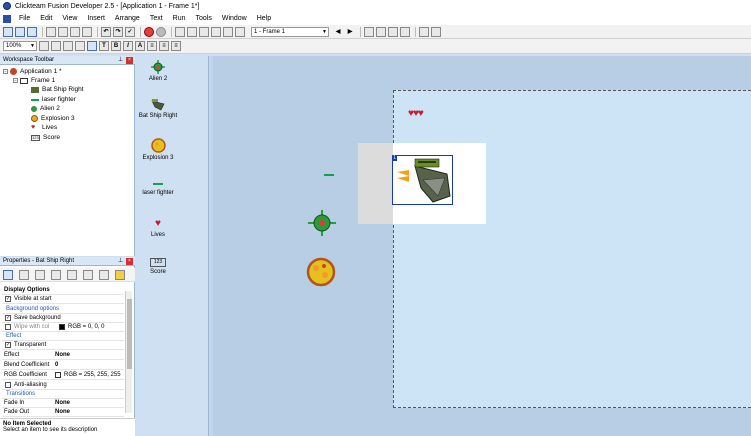  What do you see at coordinates (158, 228) in the screenshot?
I see `library-item-lives: ♥ Lives` at bounding box center [158, 228].